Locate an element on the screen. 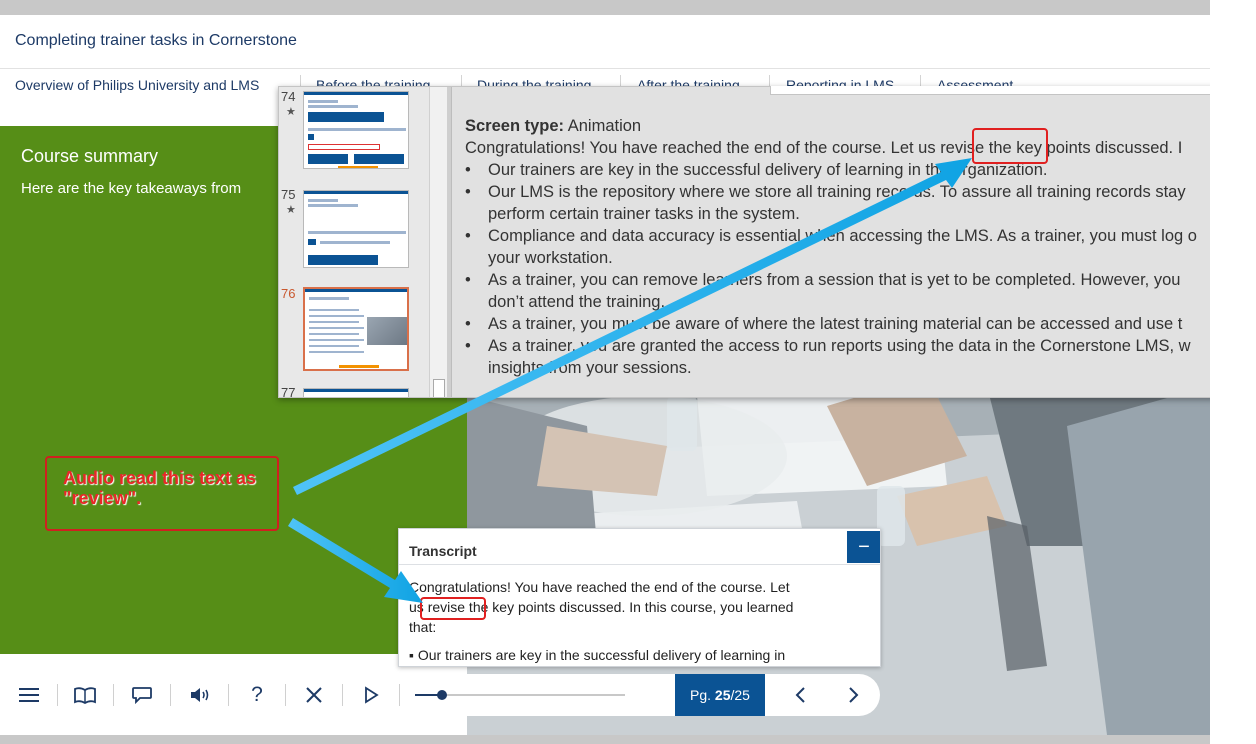 This screenshot has height=744, width=1256. screen-type-label: Screen type: is located at coordinates (515, 126).